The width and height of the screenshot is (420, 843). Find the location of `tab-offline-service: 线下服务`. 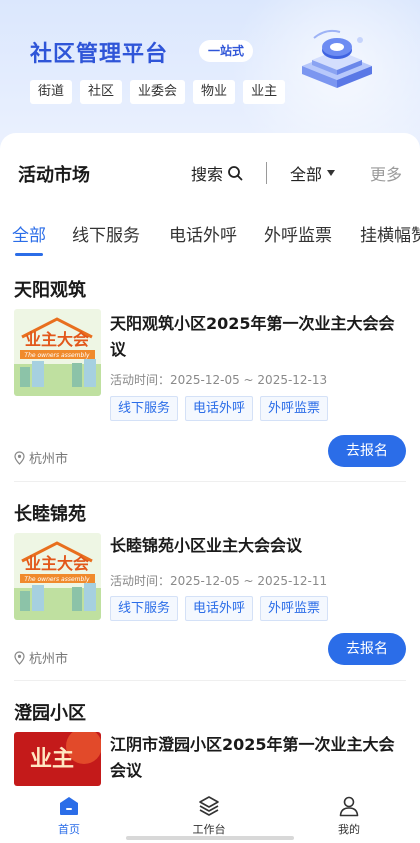

tab-offline-service: 线下服务 is located at coordinates (106, 233).